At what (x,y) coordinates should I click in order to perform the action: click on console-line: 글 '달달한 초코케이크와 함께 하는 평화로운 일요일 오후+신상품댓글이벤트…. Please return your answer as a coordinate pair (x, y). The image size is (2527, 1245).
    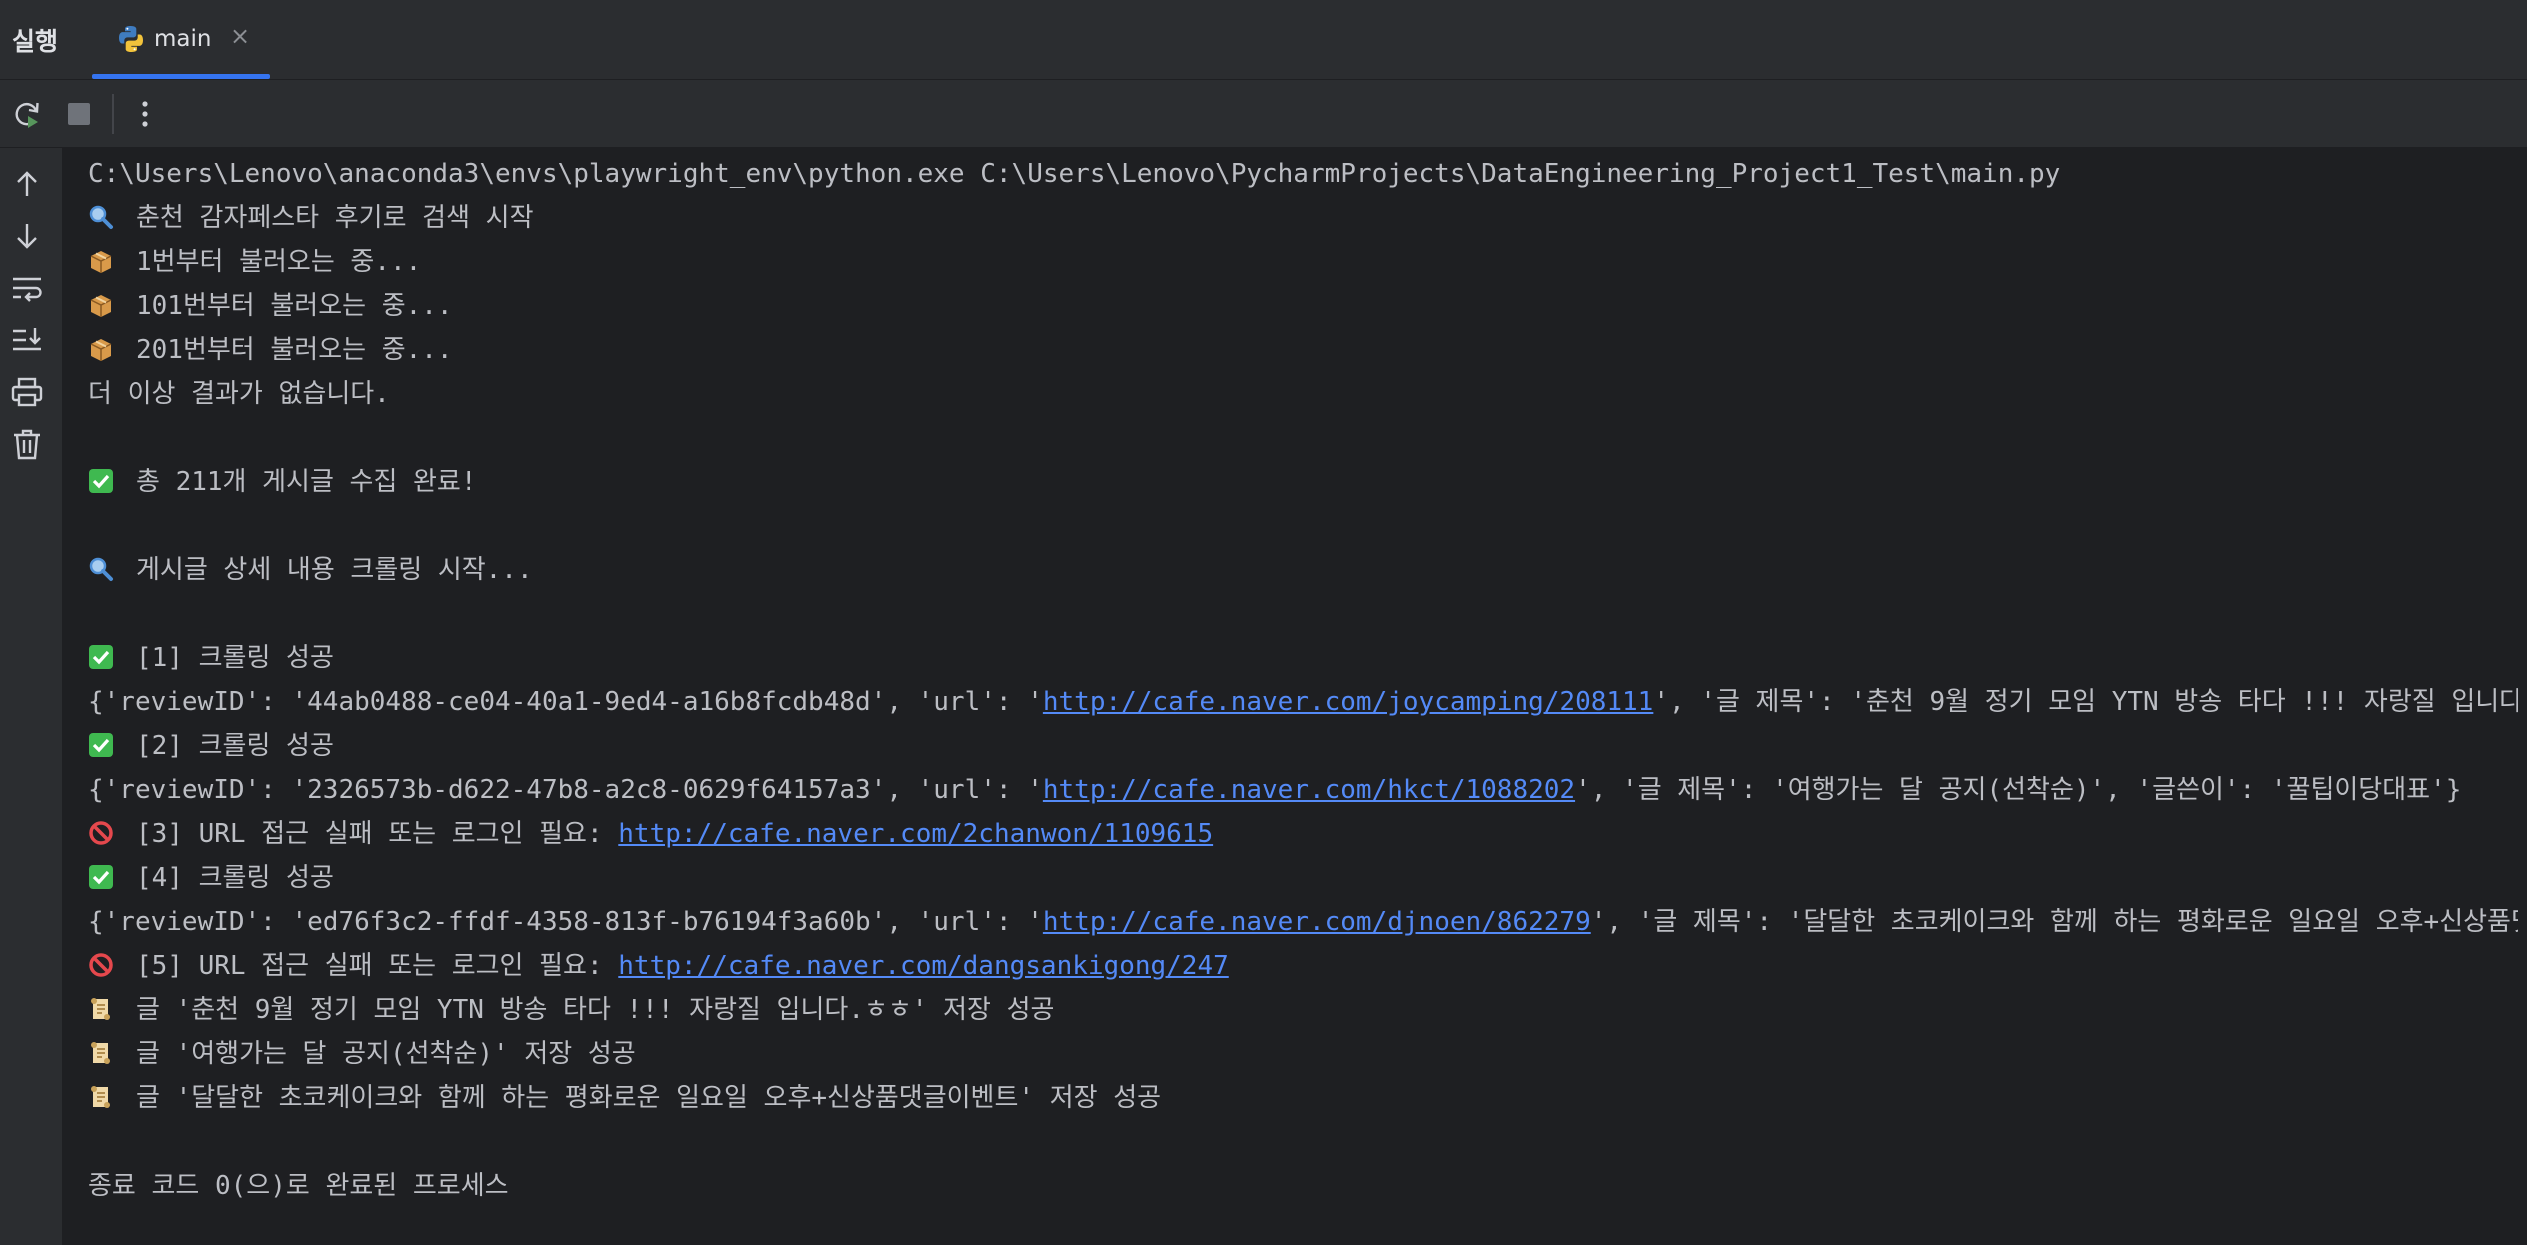
    Looking at the image, I should click on (1303, 1098).